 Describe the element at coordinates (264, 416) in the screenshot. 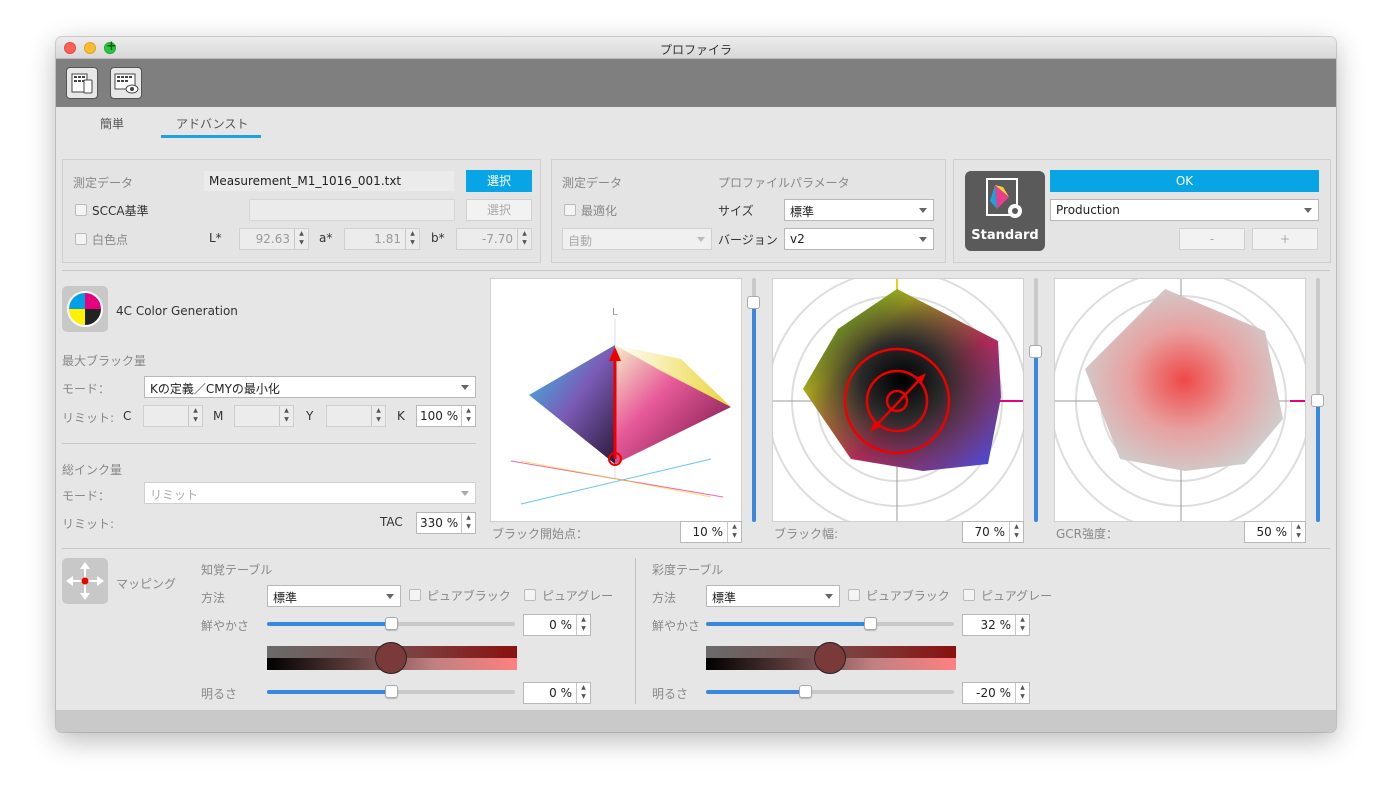

I see `m-limit-stepper: ▲ ▼` at that location.